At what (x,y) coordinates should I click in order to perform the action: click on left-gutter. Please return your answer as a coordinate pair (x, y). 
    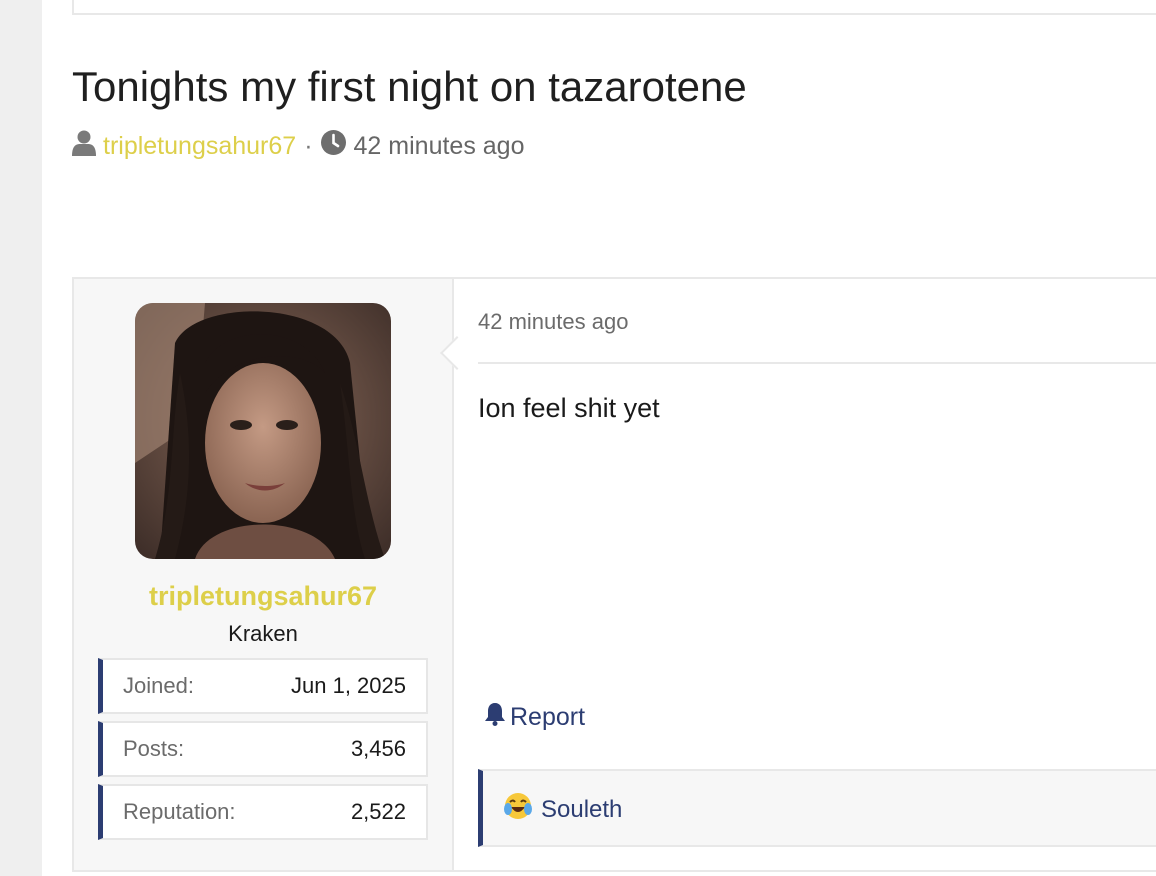
    Looking at the image, I should click on (21, 438).